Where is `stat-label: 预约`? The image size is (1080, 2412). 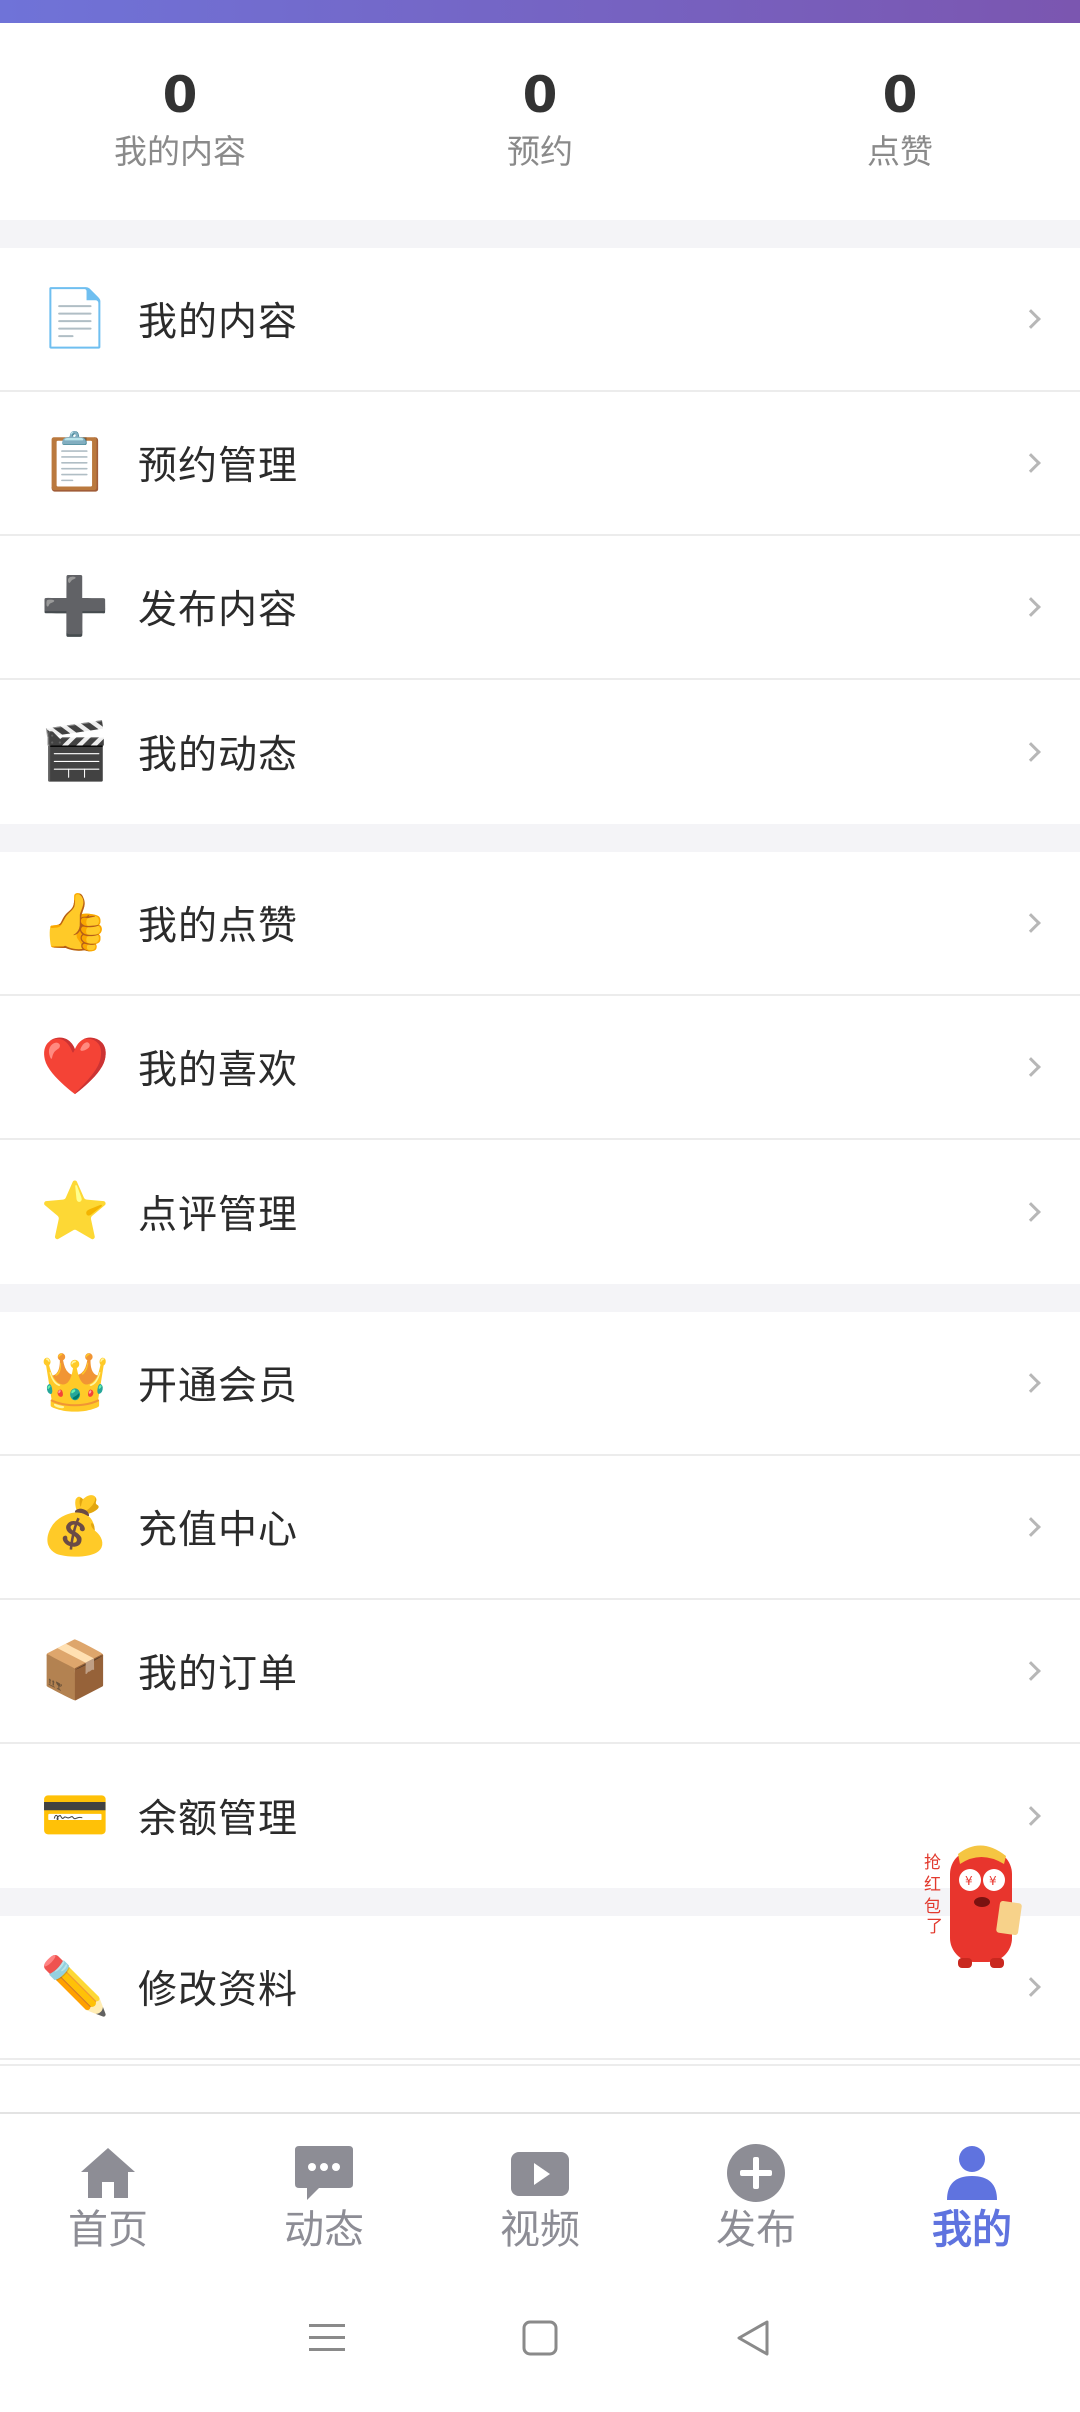 stat-label: 预约 is located at coordinates (540, 151).